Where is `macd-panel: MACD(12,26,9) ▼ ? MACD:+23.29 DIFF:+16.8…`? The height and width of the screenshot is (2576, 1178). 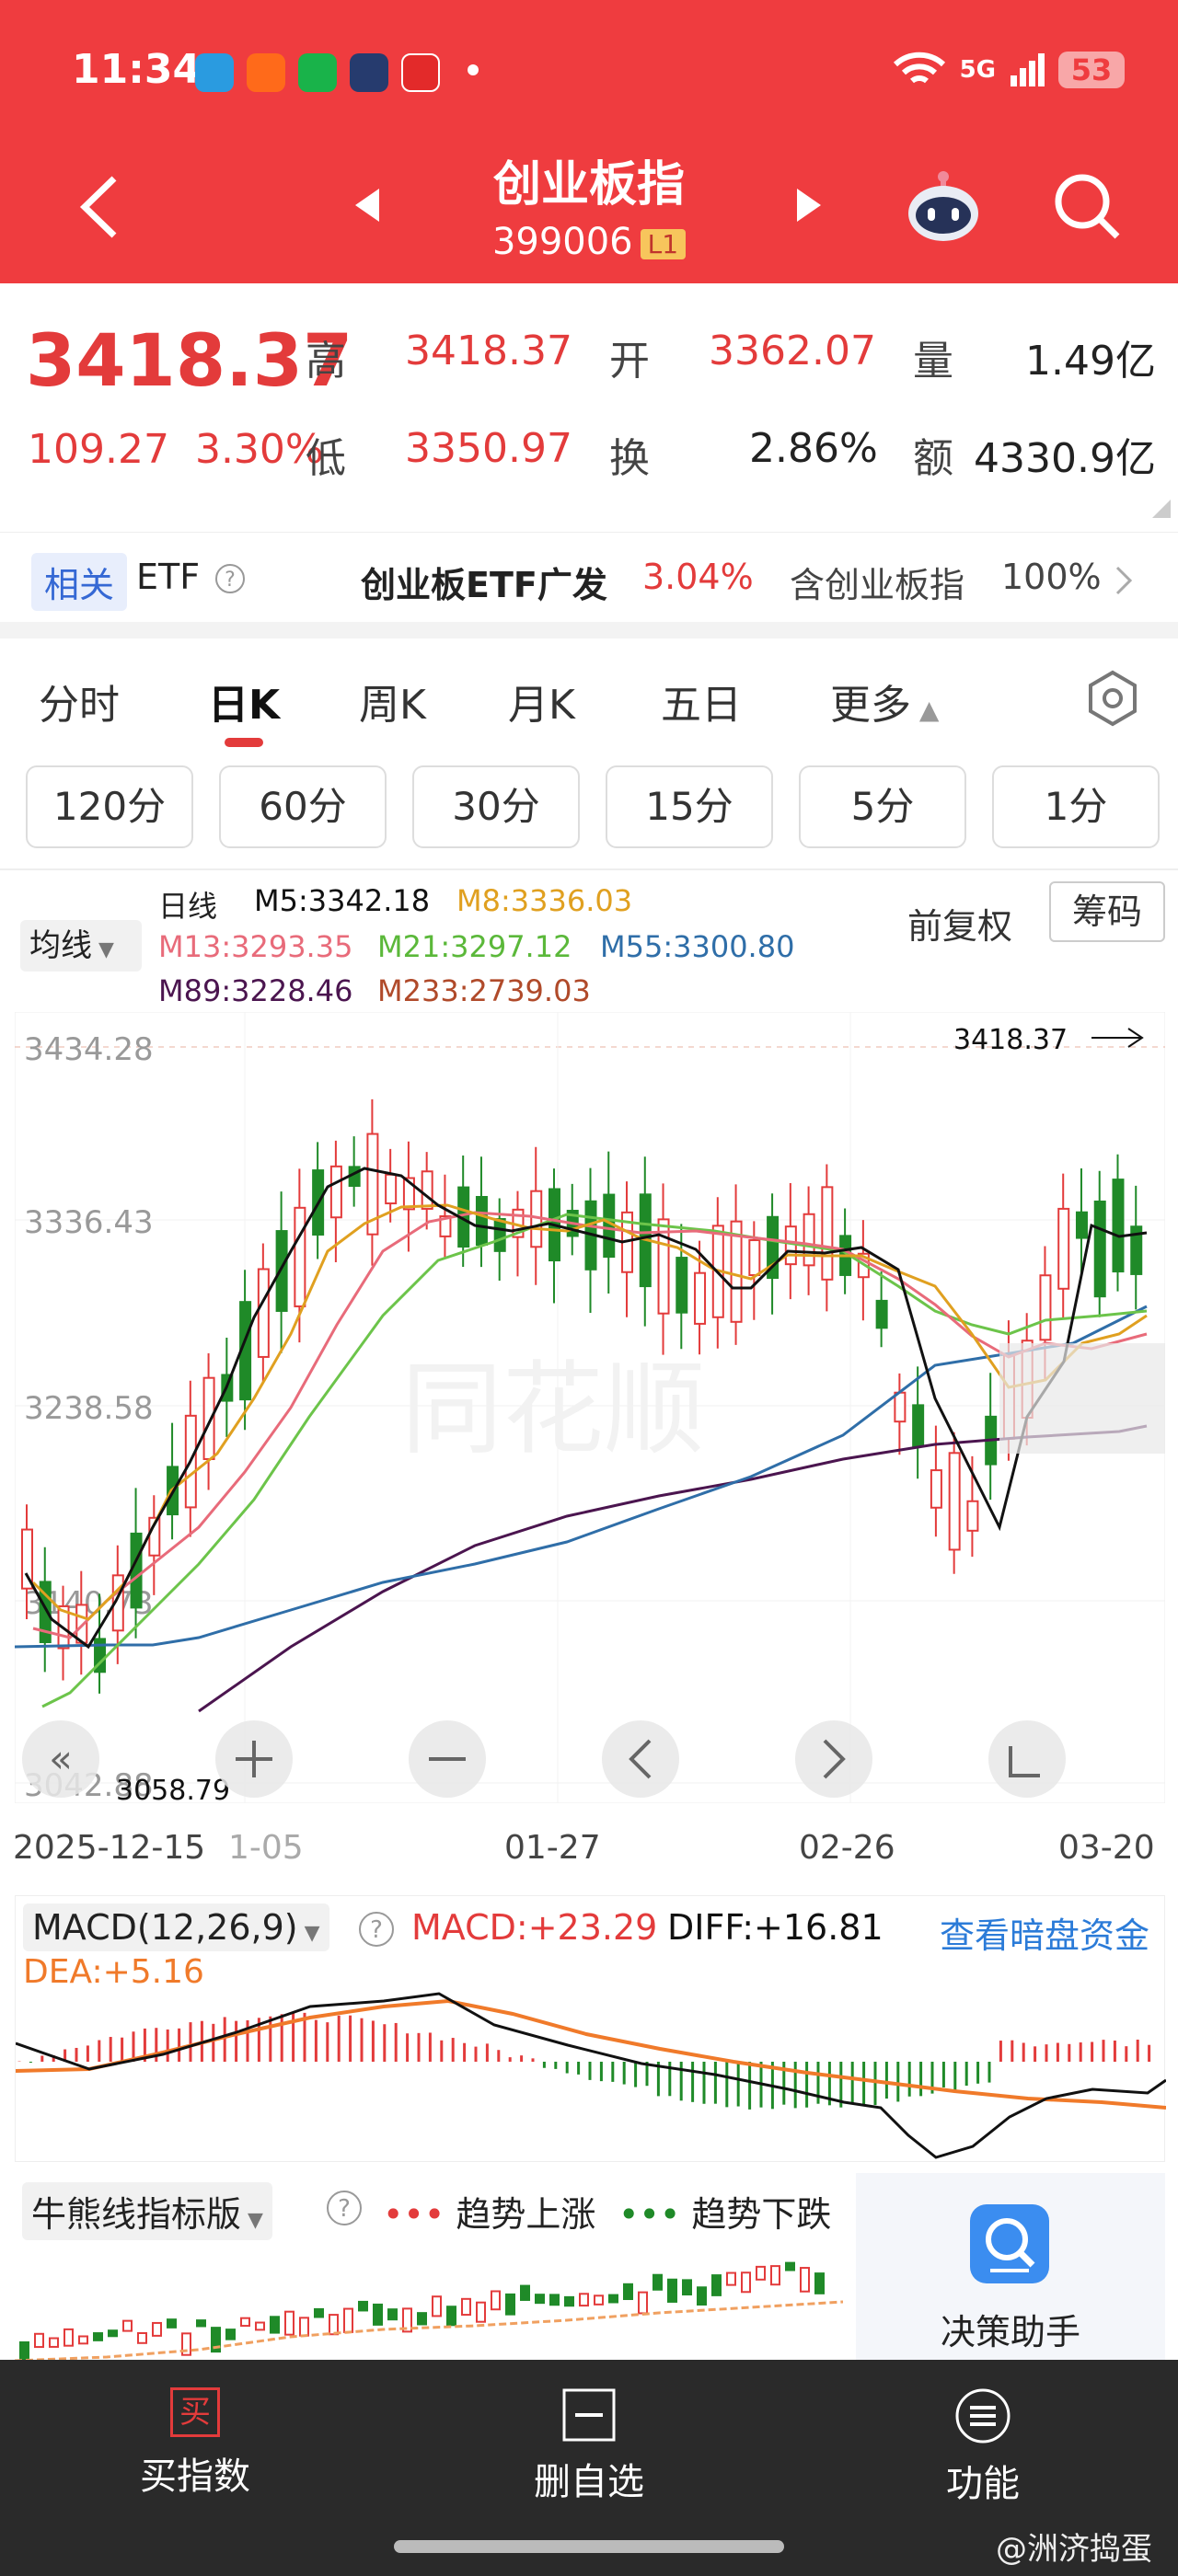
macd-panel: MACD(12,26,9) ▼ ? MACD:+23.29 DIFF:+16.8… is located at coordinates (591, 2028).